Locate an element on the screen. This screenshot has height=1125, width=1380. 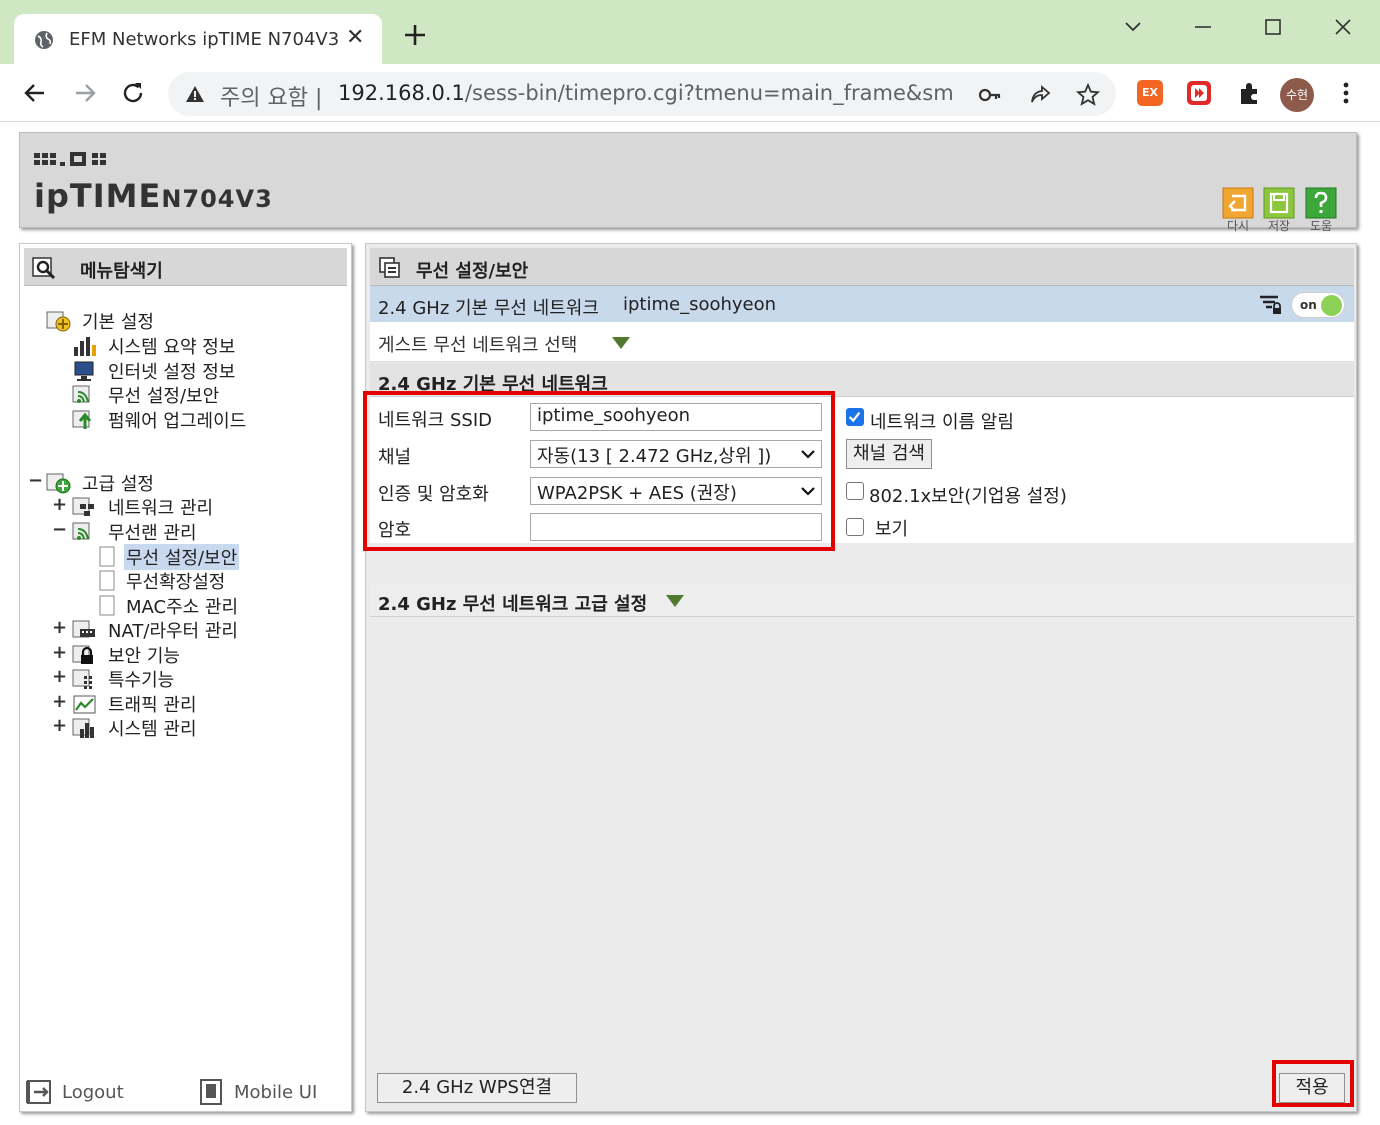
bar-chart-icon is located at coordinates (83, 728).